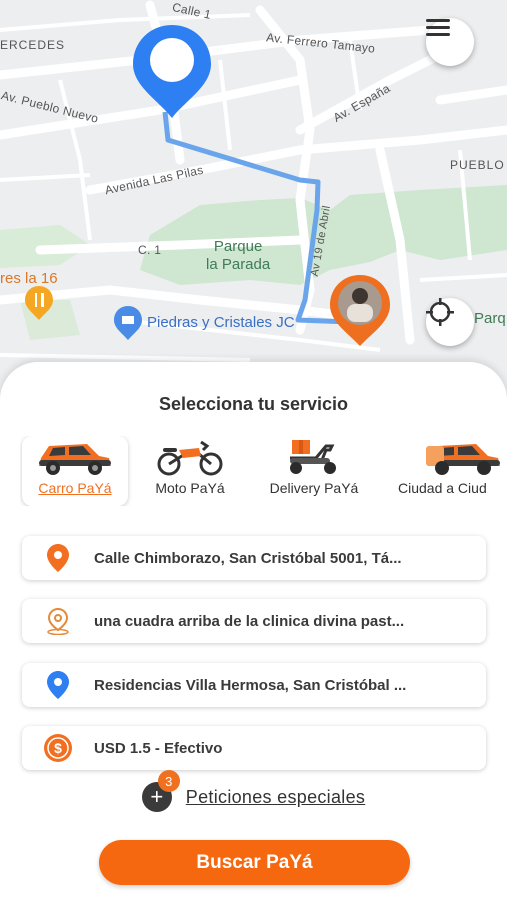 The image size is (507, 900). Describe the element at coordinates (254, 862) in the screenshot. I see `search-ride-button: Buscar PaYá` at that location.